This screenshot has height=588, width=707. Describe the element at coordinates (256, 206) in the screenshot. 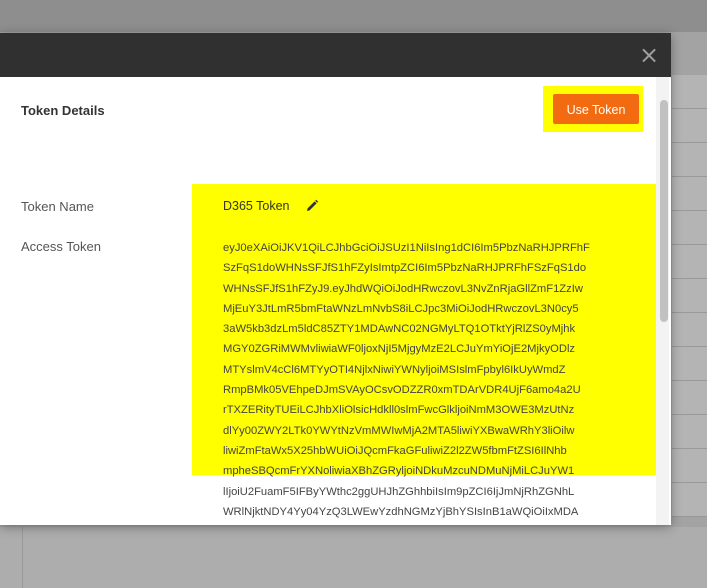

I see `token-name-value: D365 Token` at that location.